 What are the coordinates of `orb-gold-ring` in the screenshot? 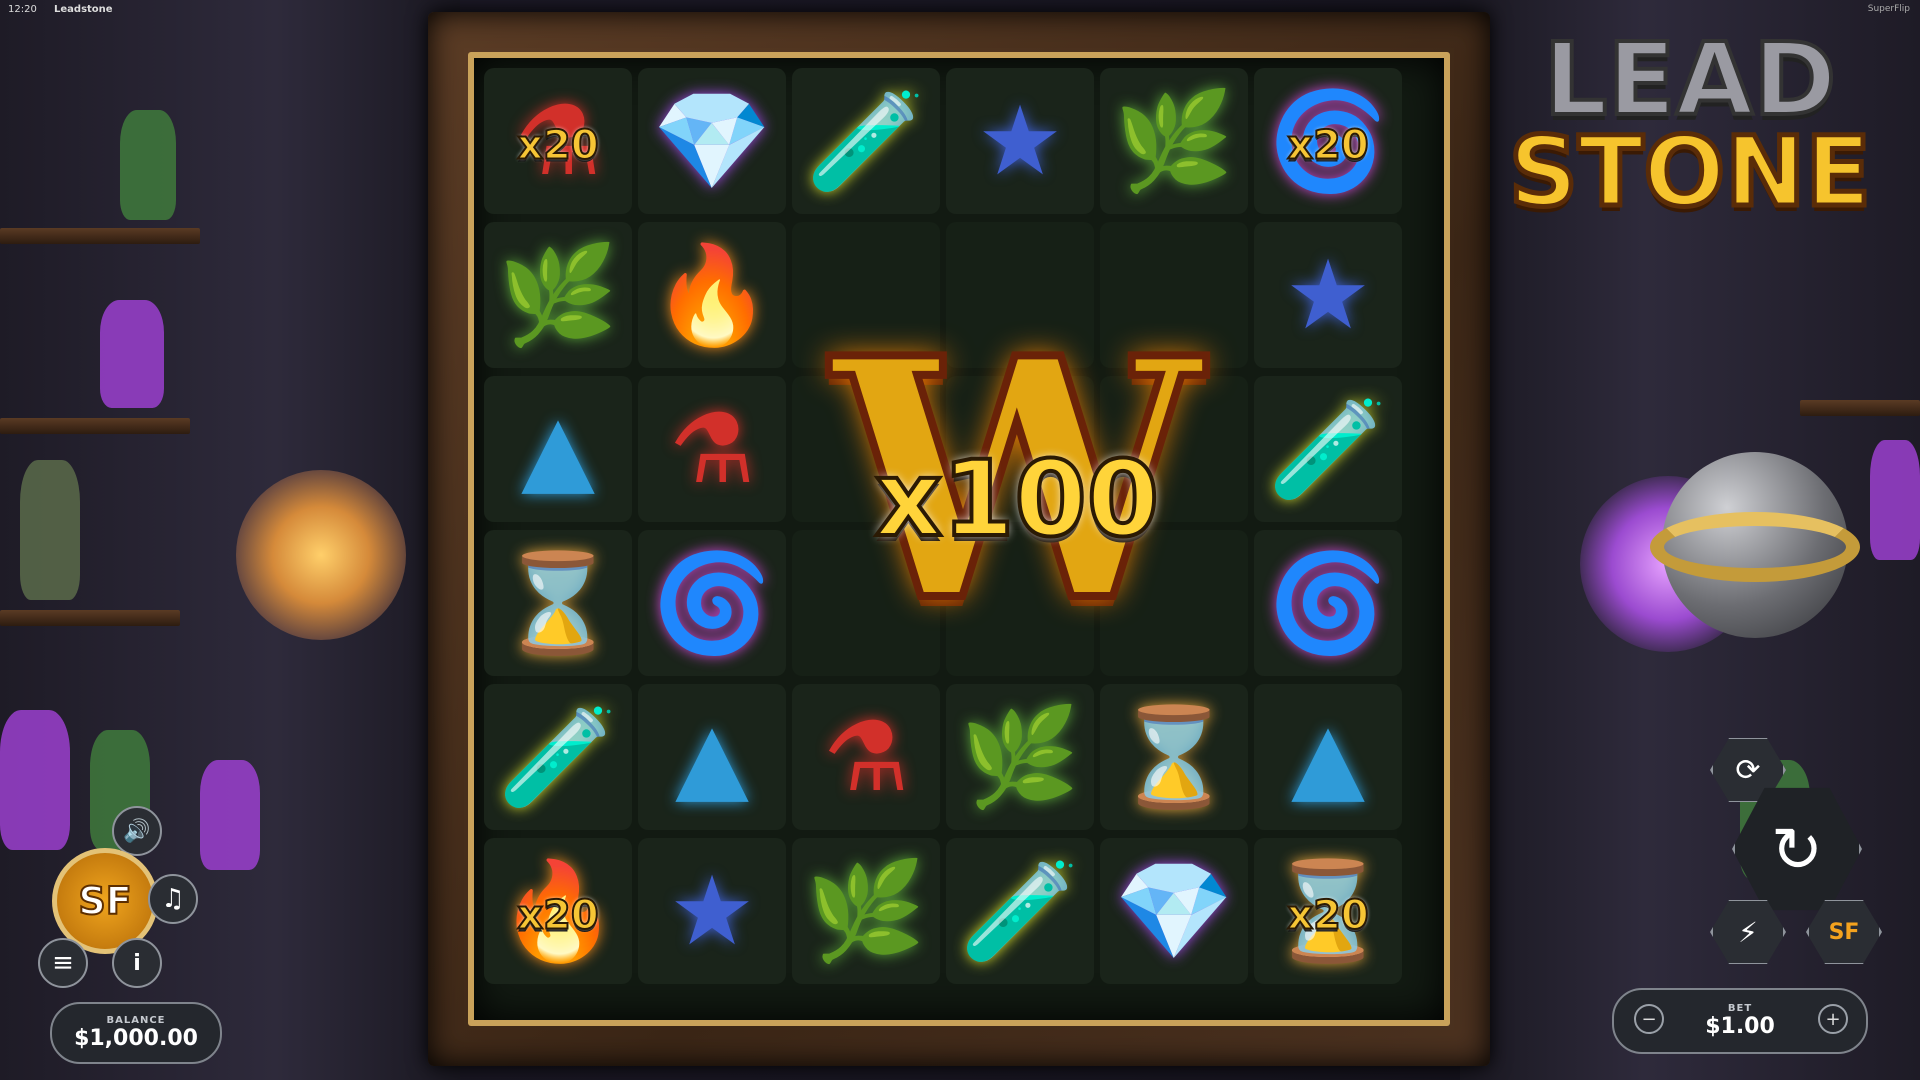 It's located at (1755, 547).